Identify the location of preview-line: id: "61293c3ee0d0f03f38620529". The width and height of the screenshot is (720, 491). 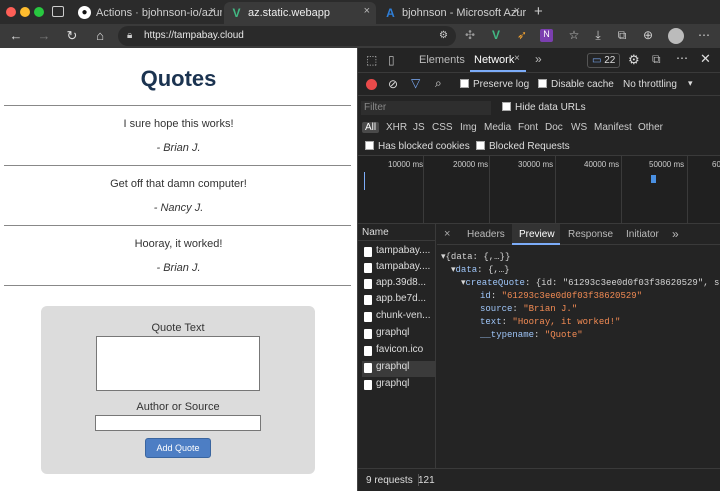
(561, 296).